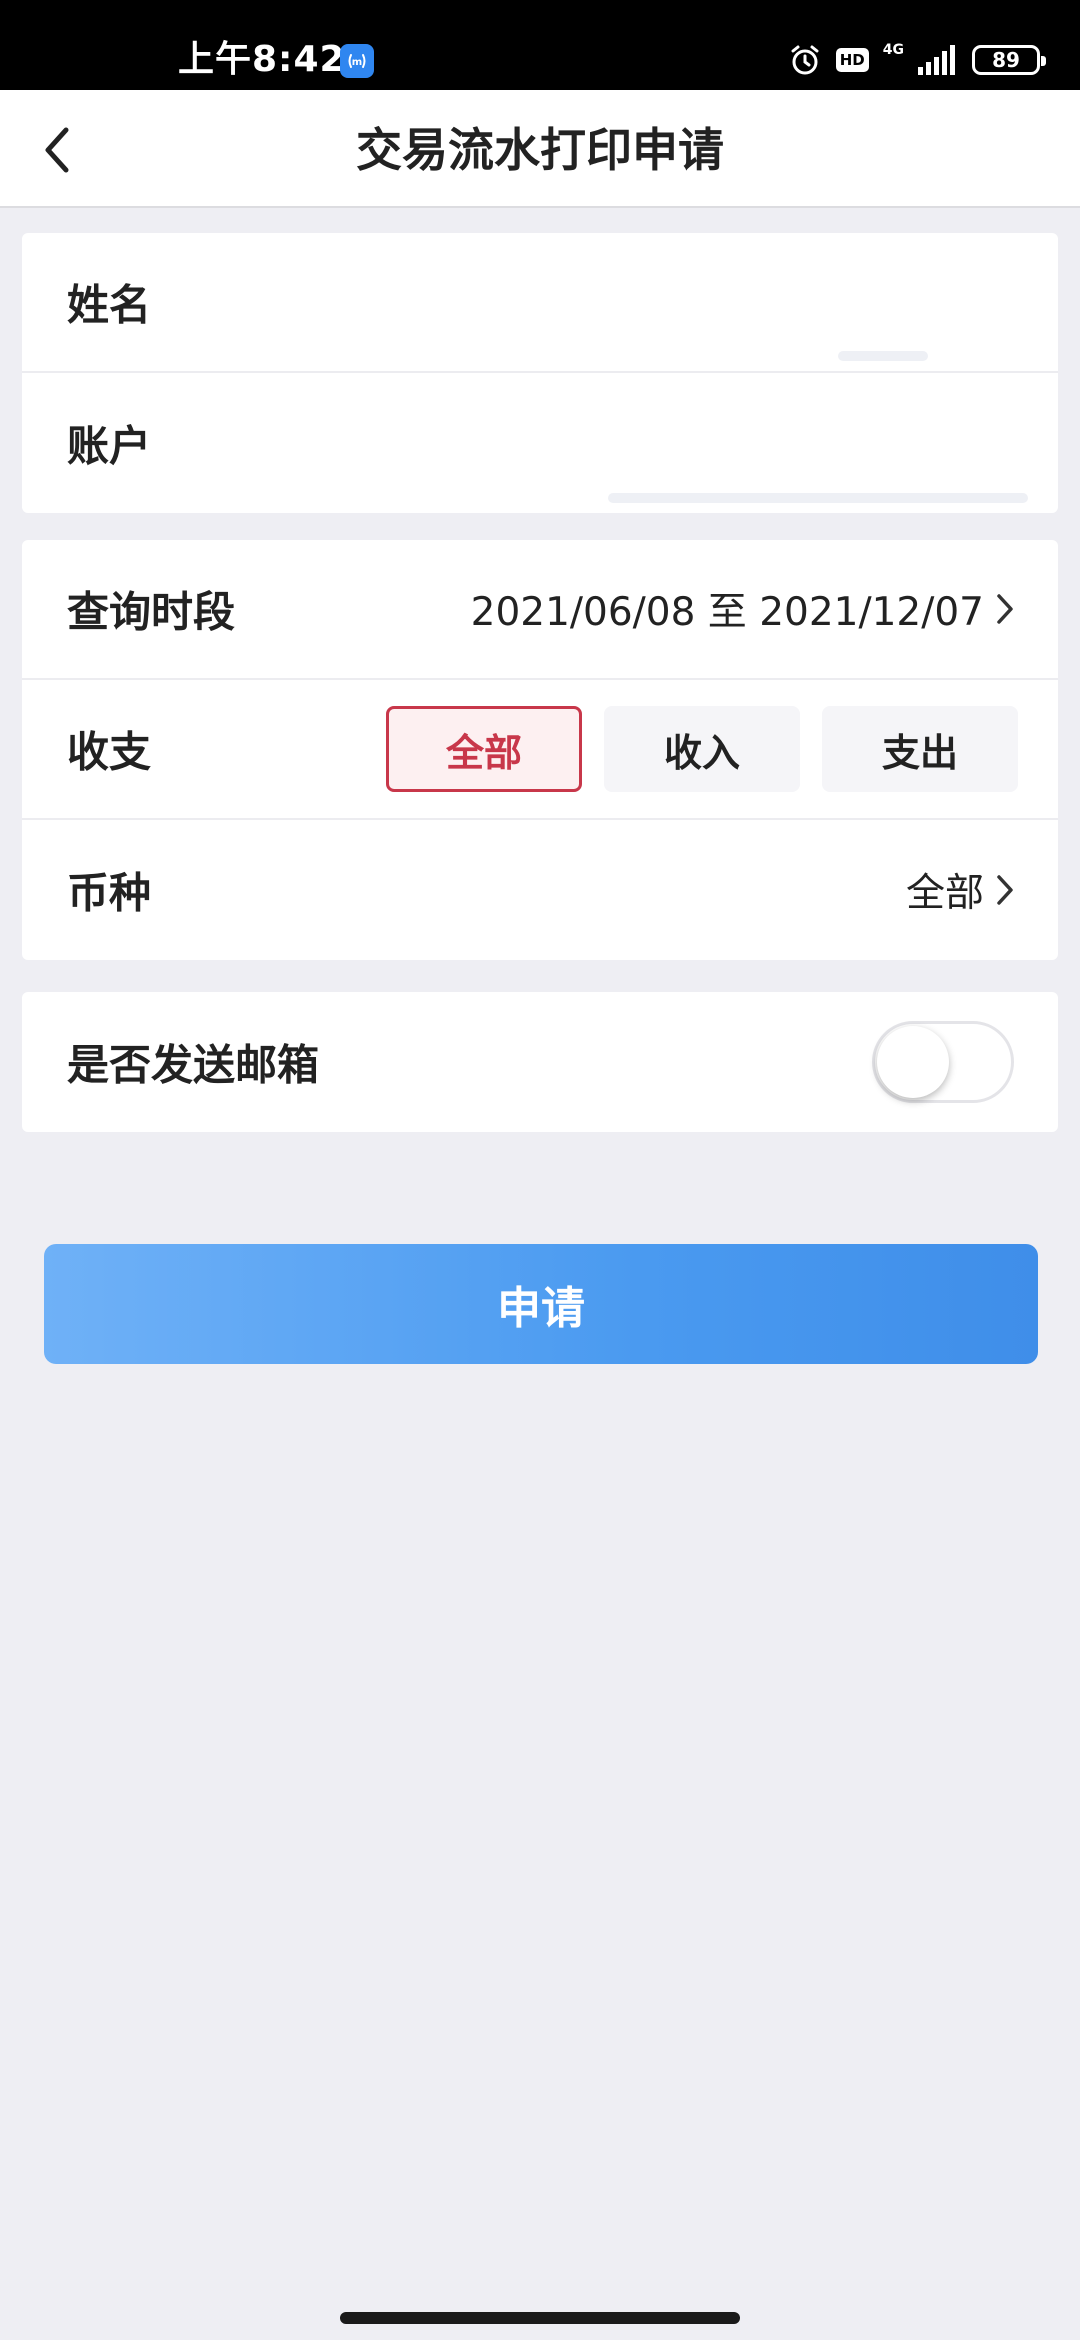 Image resolution: width=1080 pixels, height=2340 pixels. I want to click on direction-expense-button: 支出, so click(920, 749).